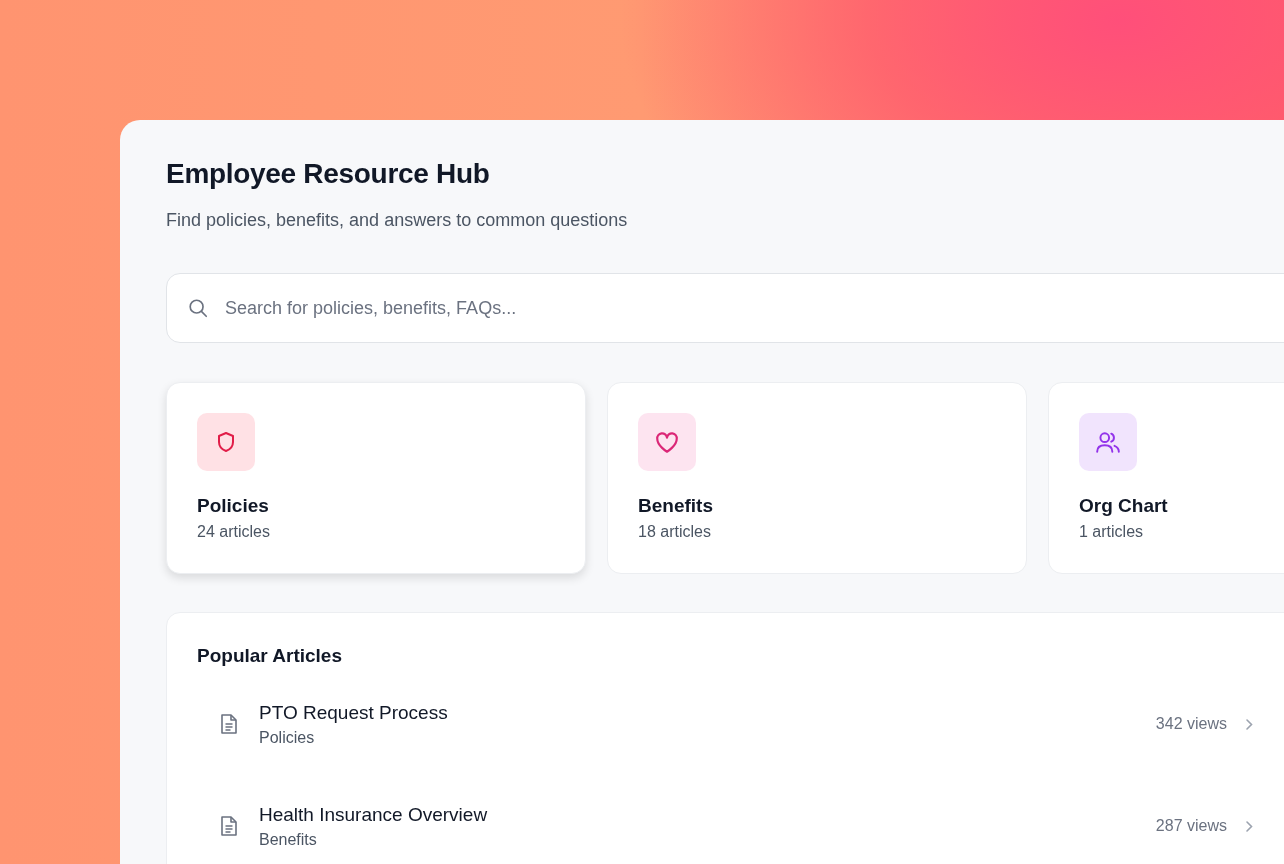  Describe the element at coordinates (234, 532) in the screenshot. I see `article-count: 24 articles` at that location.